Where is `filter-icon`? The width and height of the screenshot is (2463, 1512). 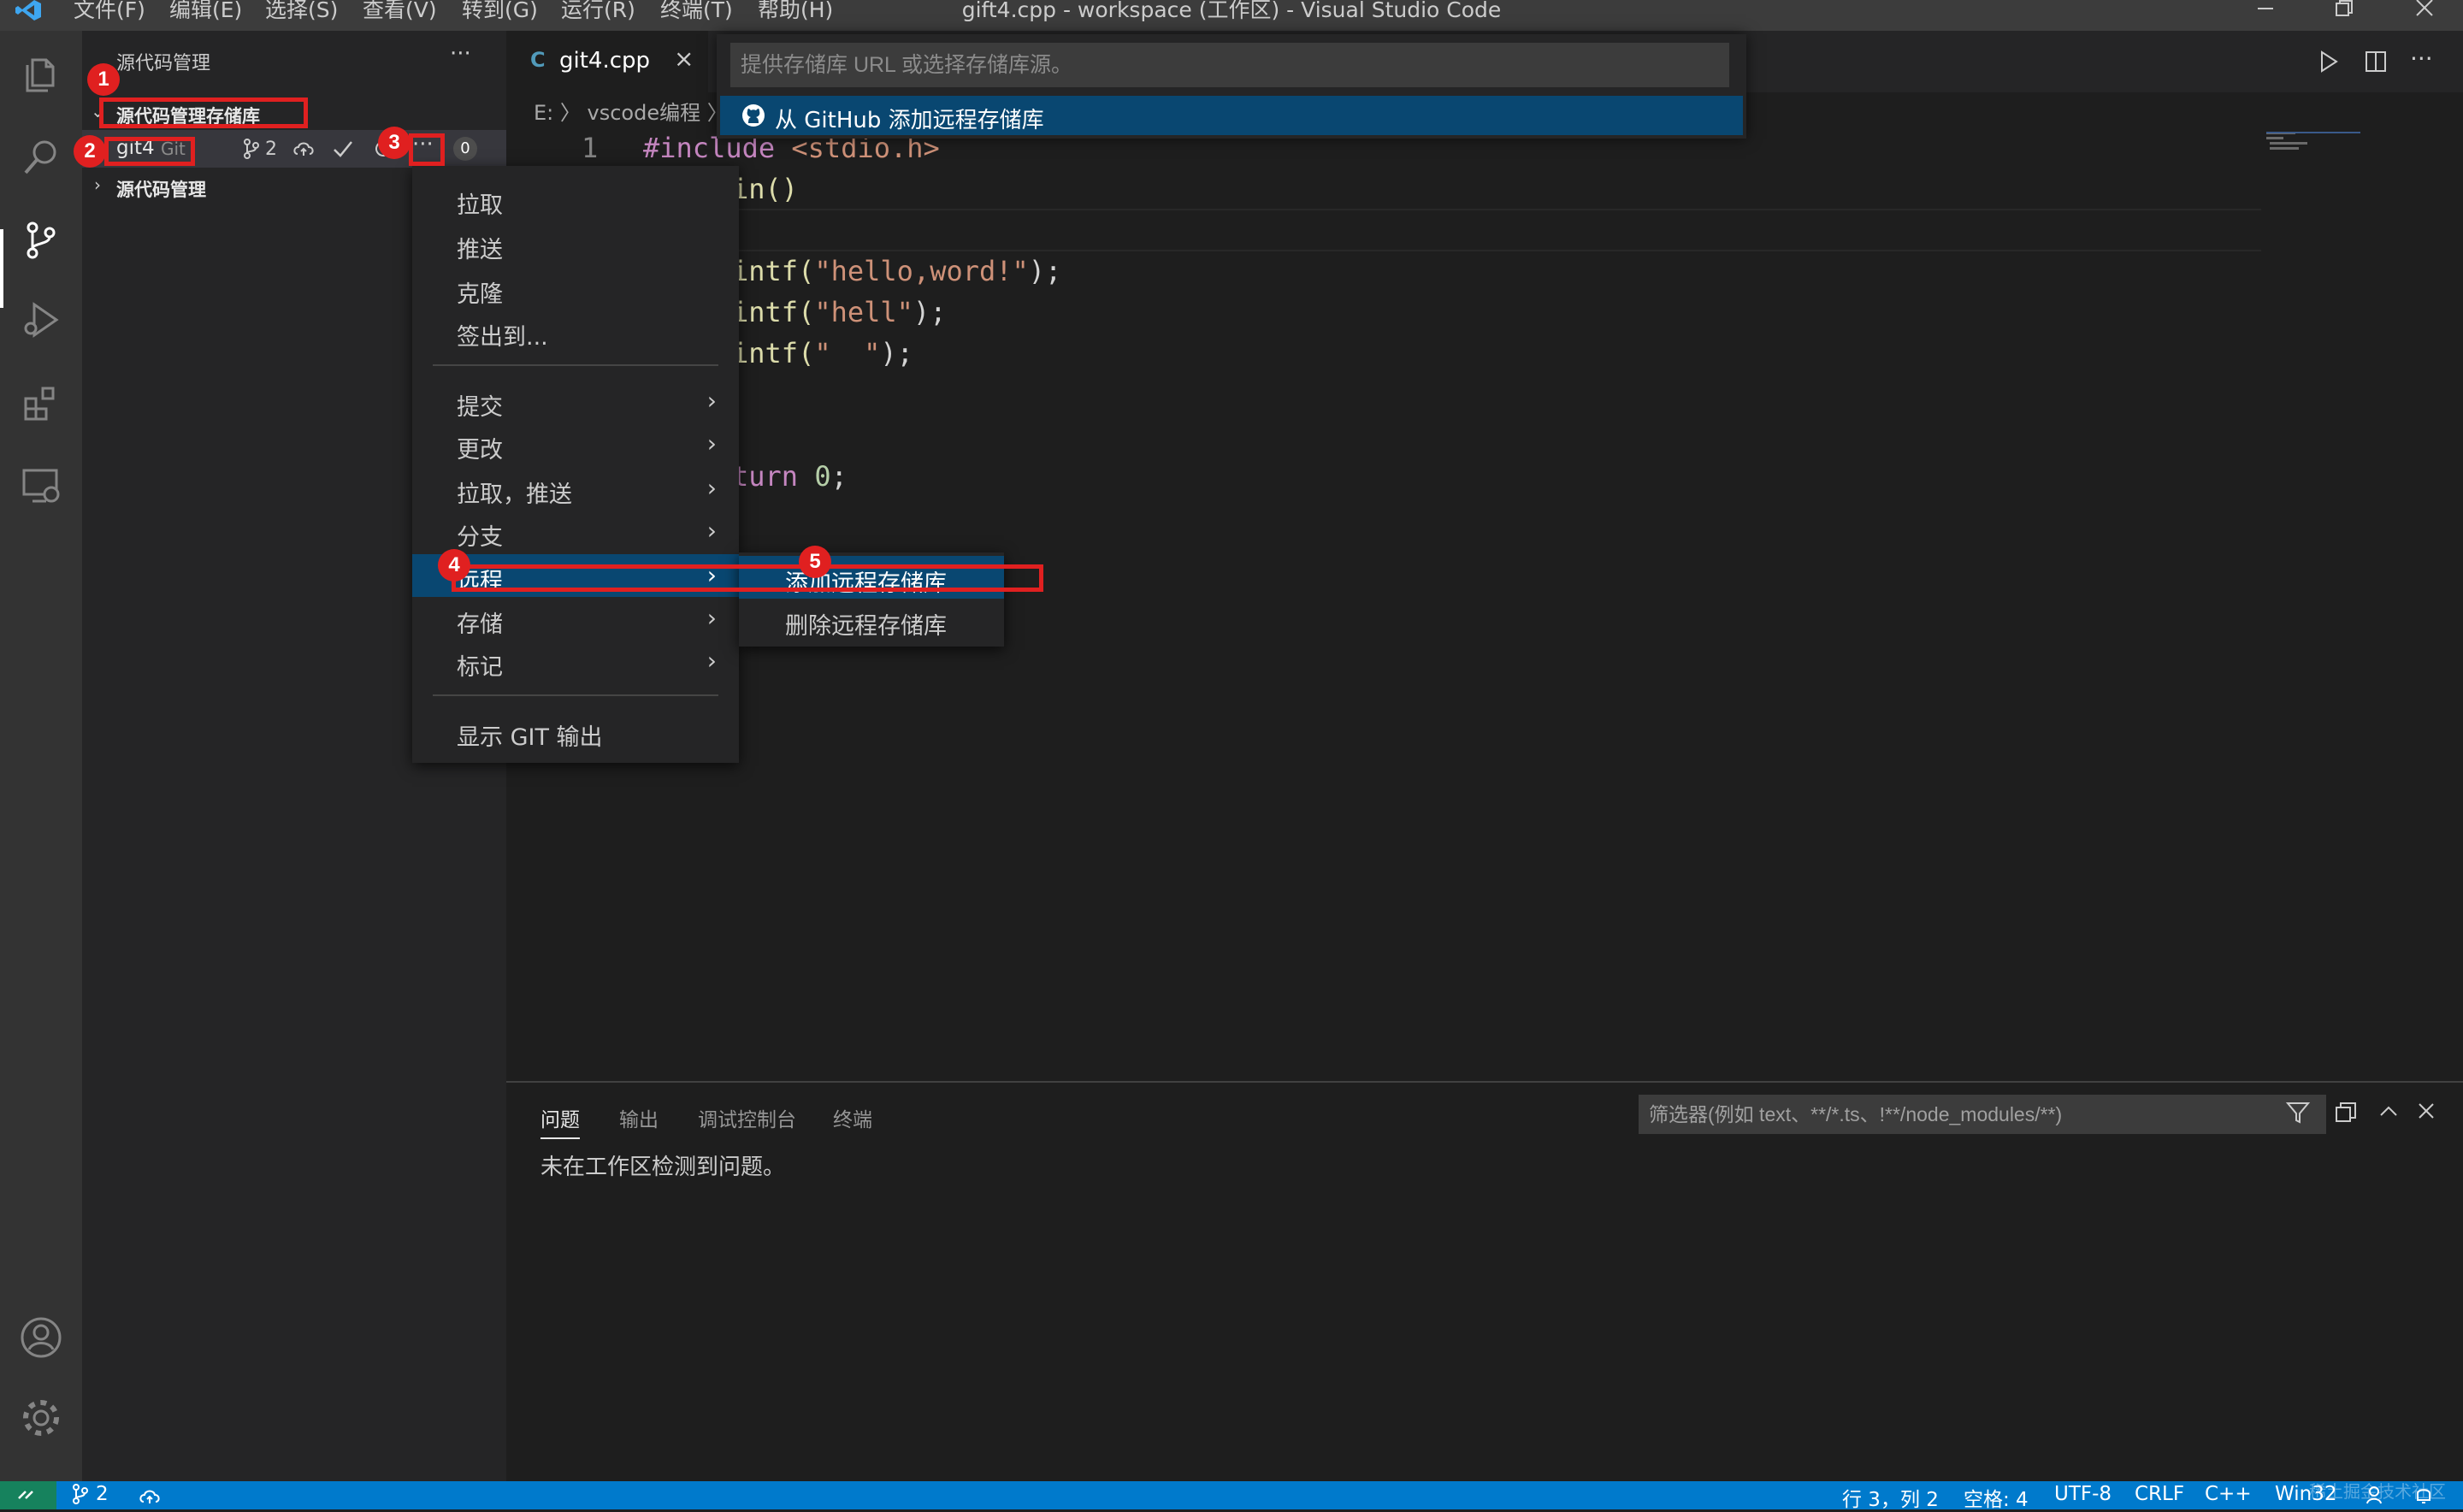 filter-icon is located at coordinates (2298, 1112).